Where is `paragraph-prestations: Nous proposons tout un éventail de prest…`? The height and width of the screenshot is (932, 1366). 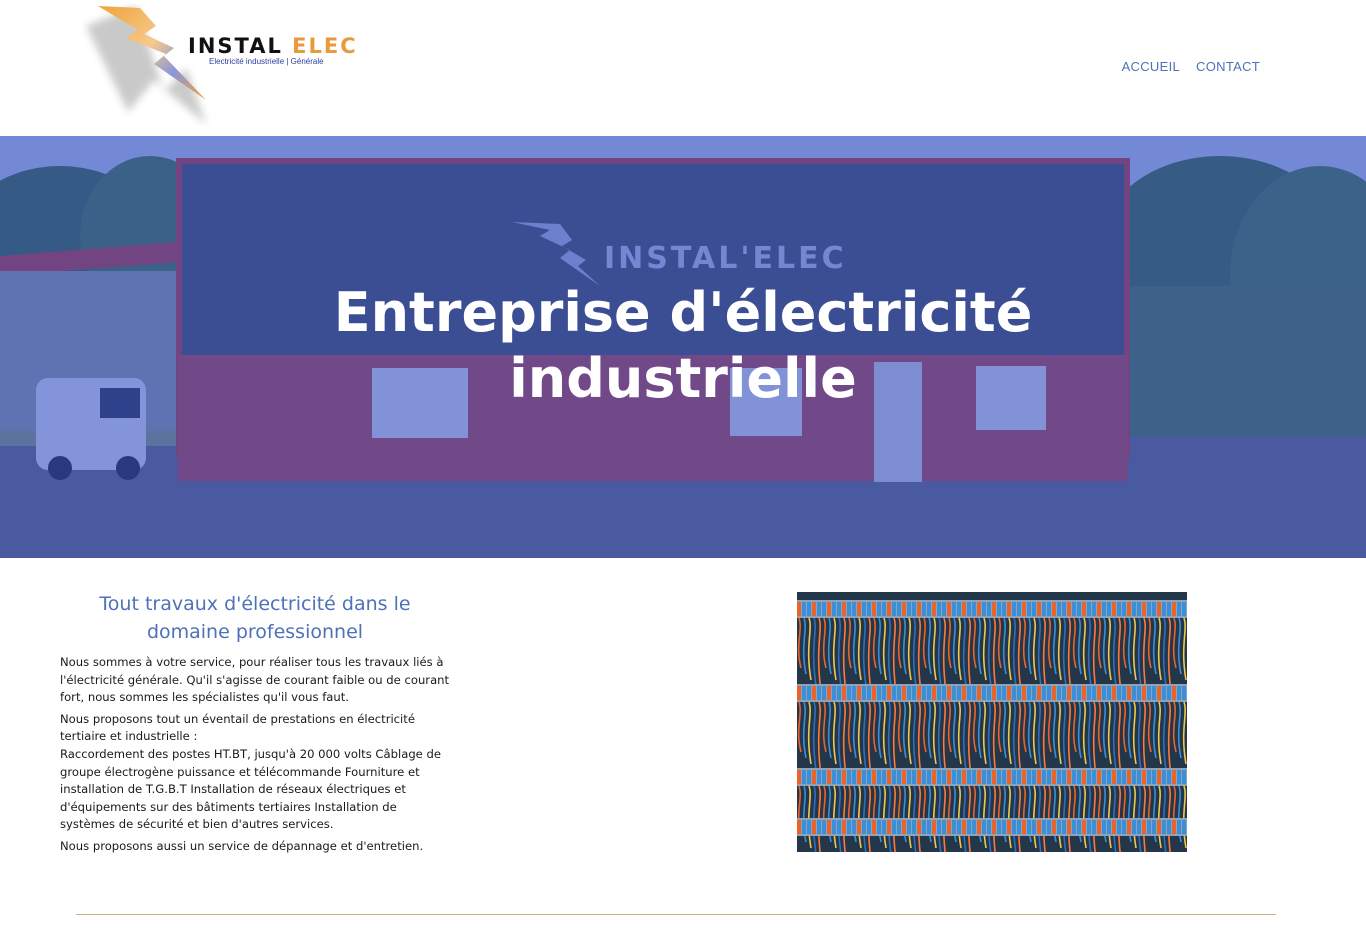 paragraph-prestations: Nous proposons tout un éventail de prest… is located at coordinates (250, 771).